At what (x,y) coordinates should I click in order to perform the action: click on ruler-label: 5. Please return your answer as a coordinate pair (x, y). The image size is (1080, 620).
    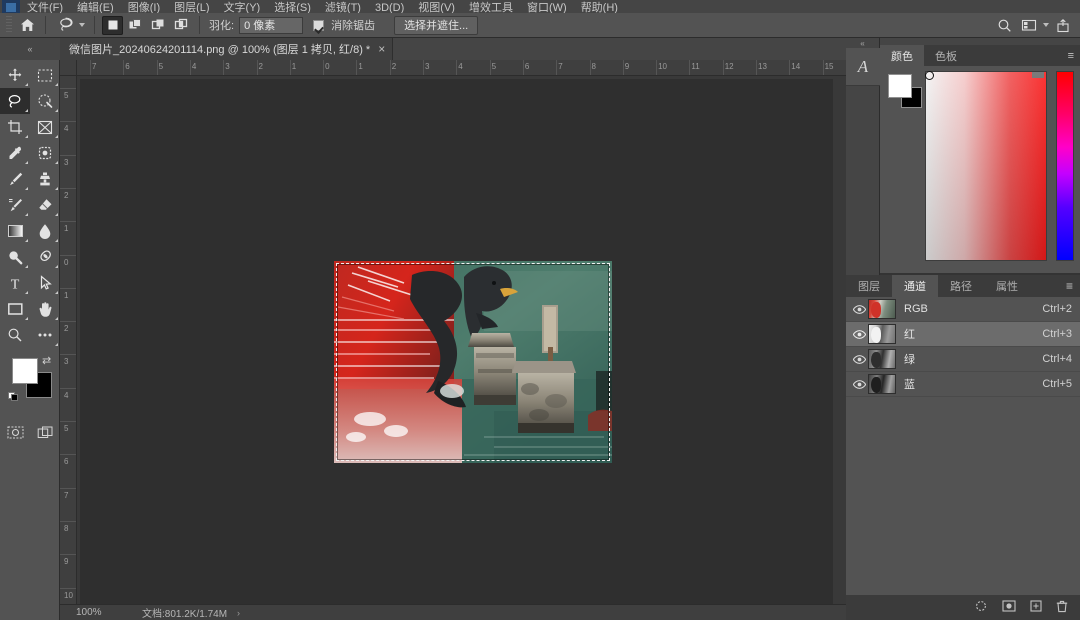
    Looking at the image, I should click on (494, 66).